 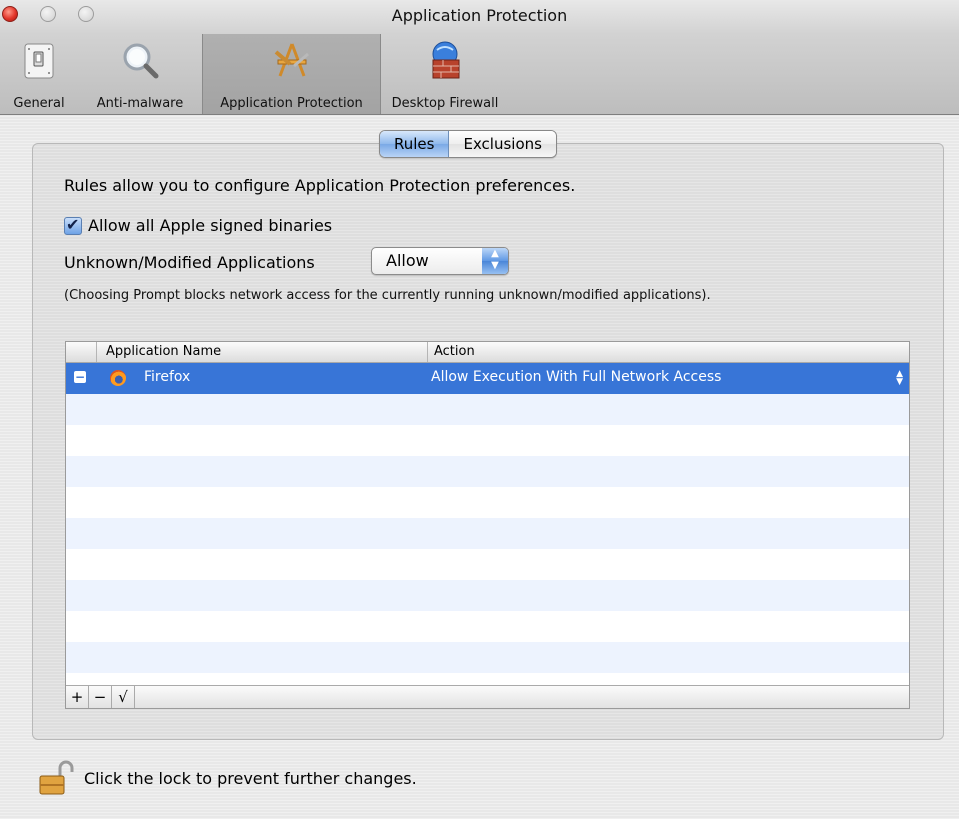 What do you see at coordinates (163, 351) in the screenshot?
I see `column-application-name: Application Name` at bounding box center [163, 351].